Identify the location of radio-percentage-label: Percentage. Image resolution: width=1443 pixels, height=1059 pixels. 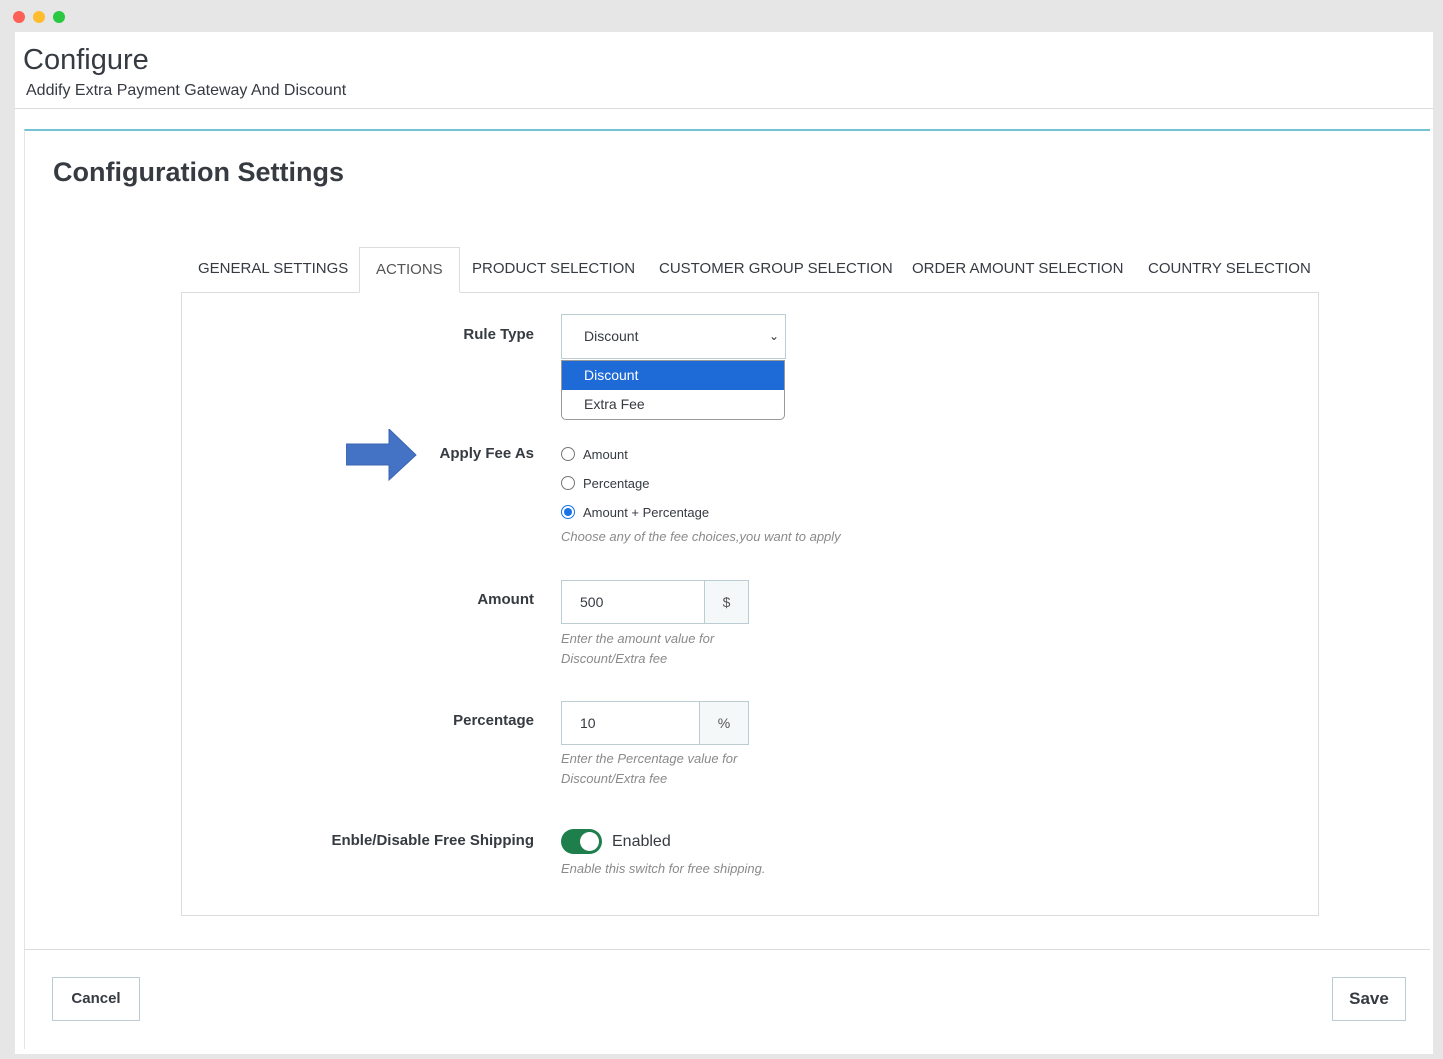
(616, 483).